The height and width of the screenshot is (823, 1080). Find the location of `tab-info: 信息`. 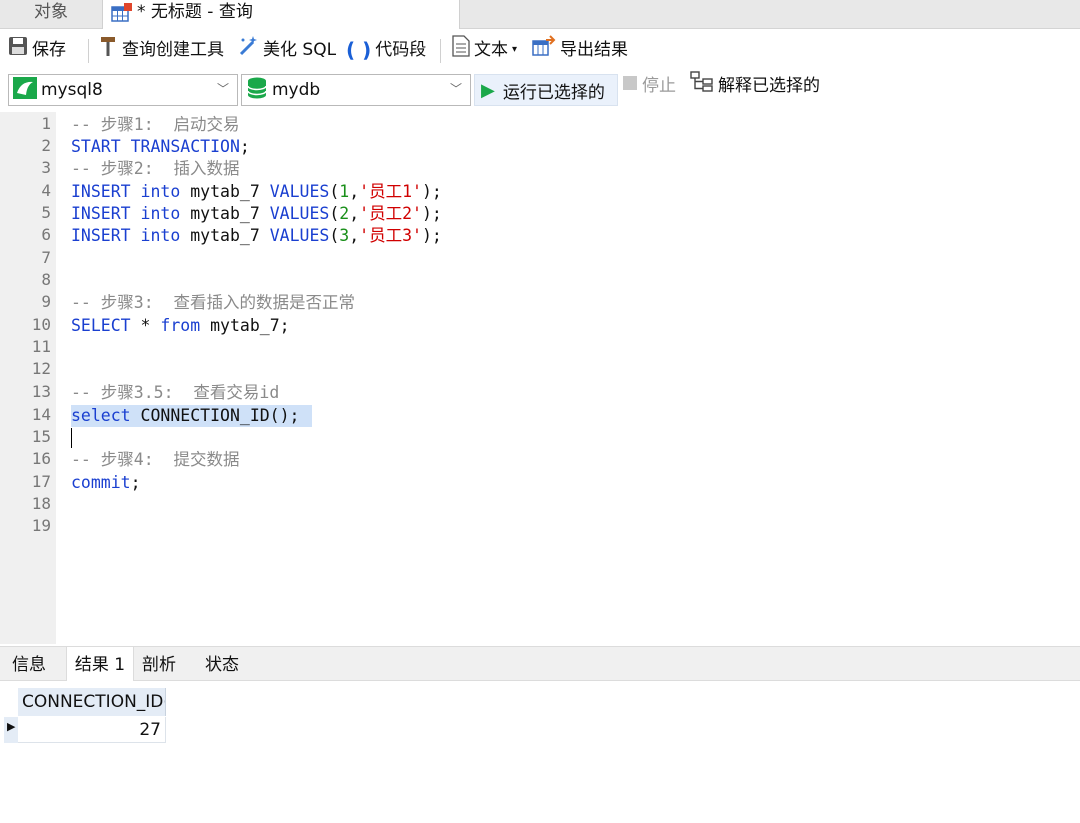

tab-info: 信息 is located at coordinates (29, 663).